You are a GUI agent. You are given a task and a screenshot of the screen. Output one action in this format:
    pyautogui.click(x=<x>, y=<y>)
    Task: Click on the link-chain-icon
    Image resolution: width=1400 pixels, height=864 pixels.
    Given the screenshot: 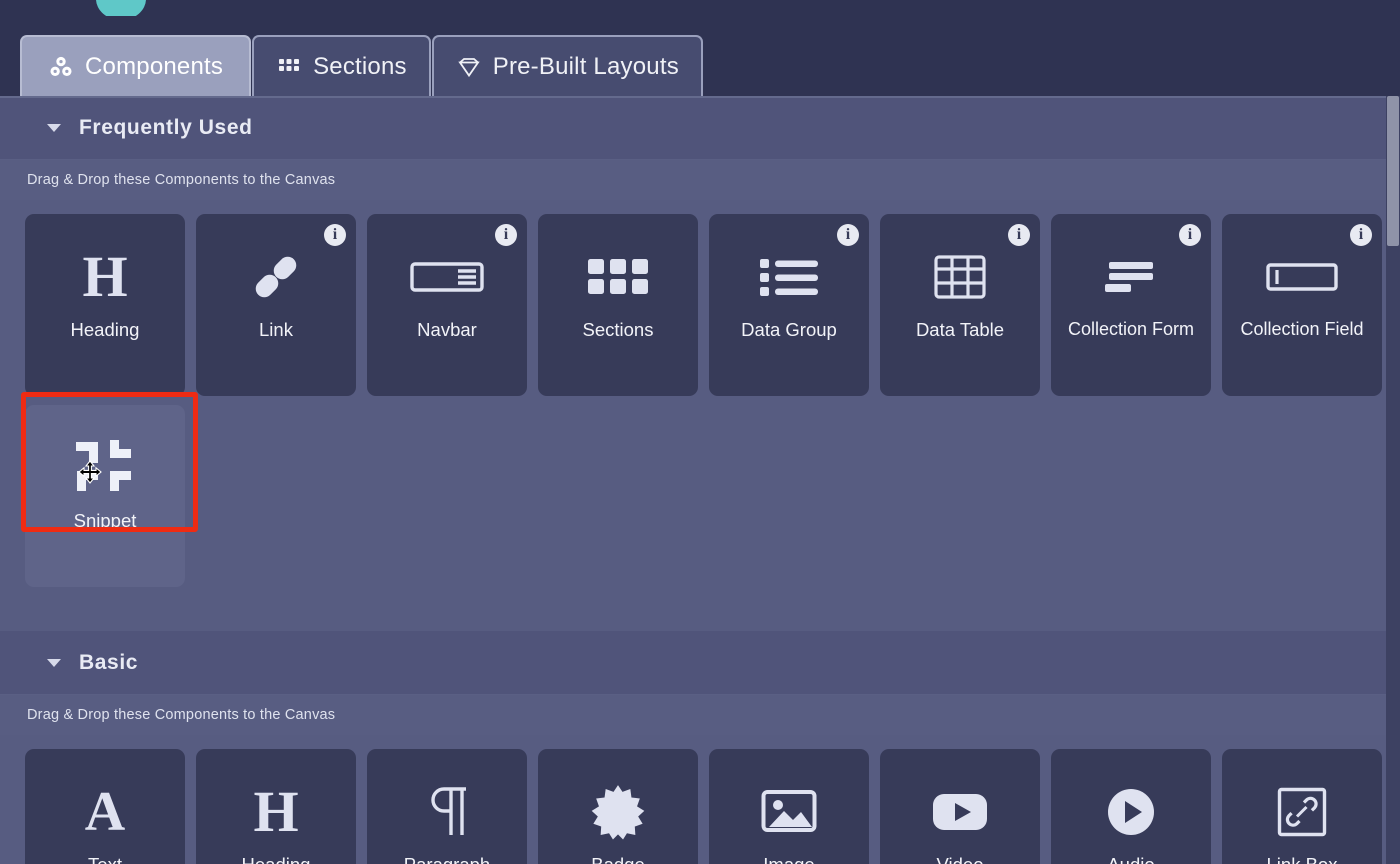 What is the action you would take?
    pyautogui.click(x=276, y=277)
    